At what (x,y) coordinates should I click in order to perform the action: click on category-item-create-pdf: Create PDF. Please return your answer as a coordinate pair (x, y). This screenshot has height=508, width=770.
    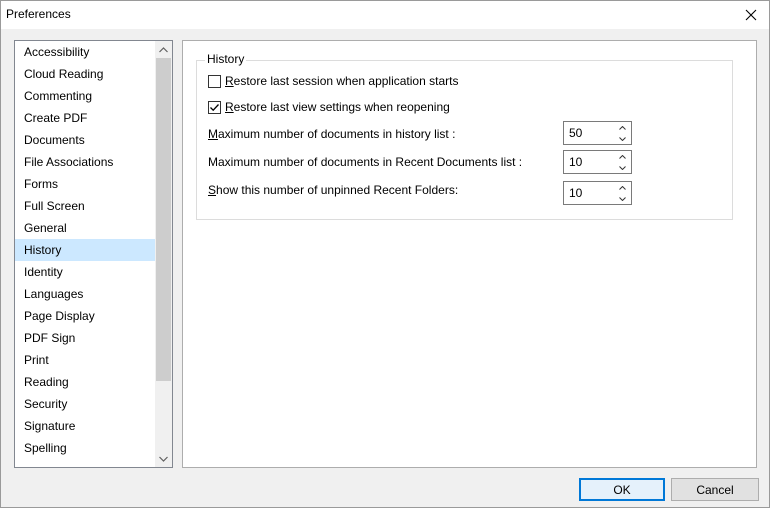
    Looking at the image, I should click on (85, 118).